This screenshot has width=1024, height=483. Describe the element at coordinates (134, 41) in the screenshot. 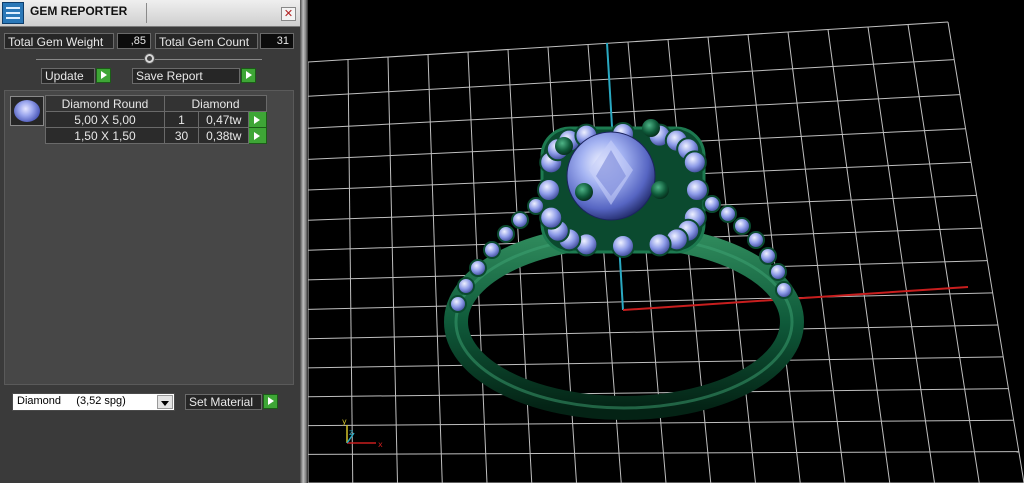

I see `total-gem-weight-value: ,85` at that location.